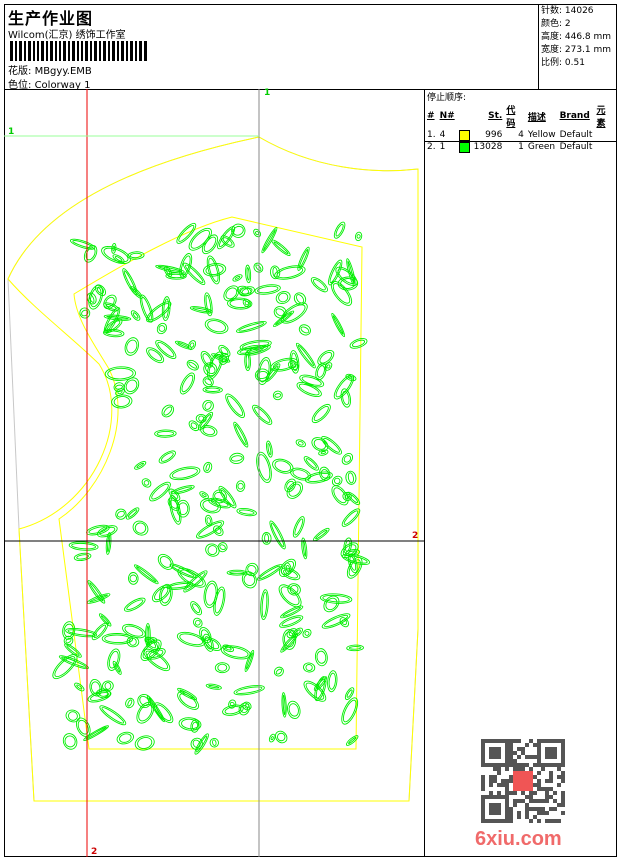 The height and width of the screenshot is (860, 620). What do you see at coordinates (465, 135) in the screenshot?
I see `color-swatch` at bounding box center [465, 135].